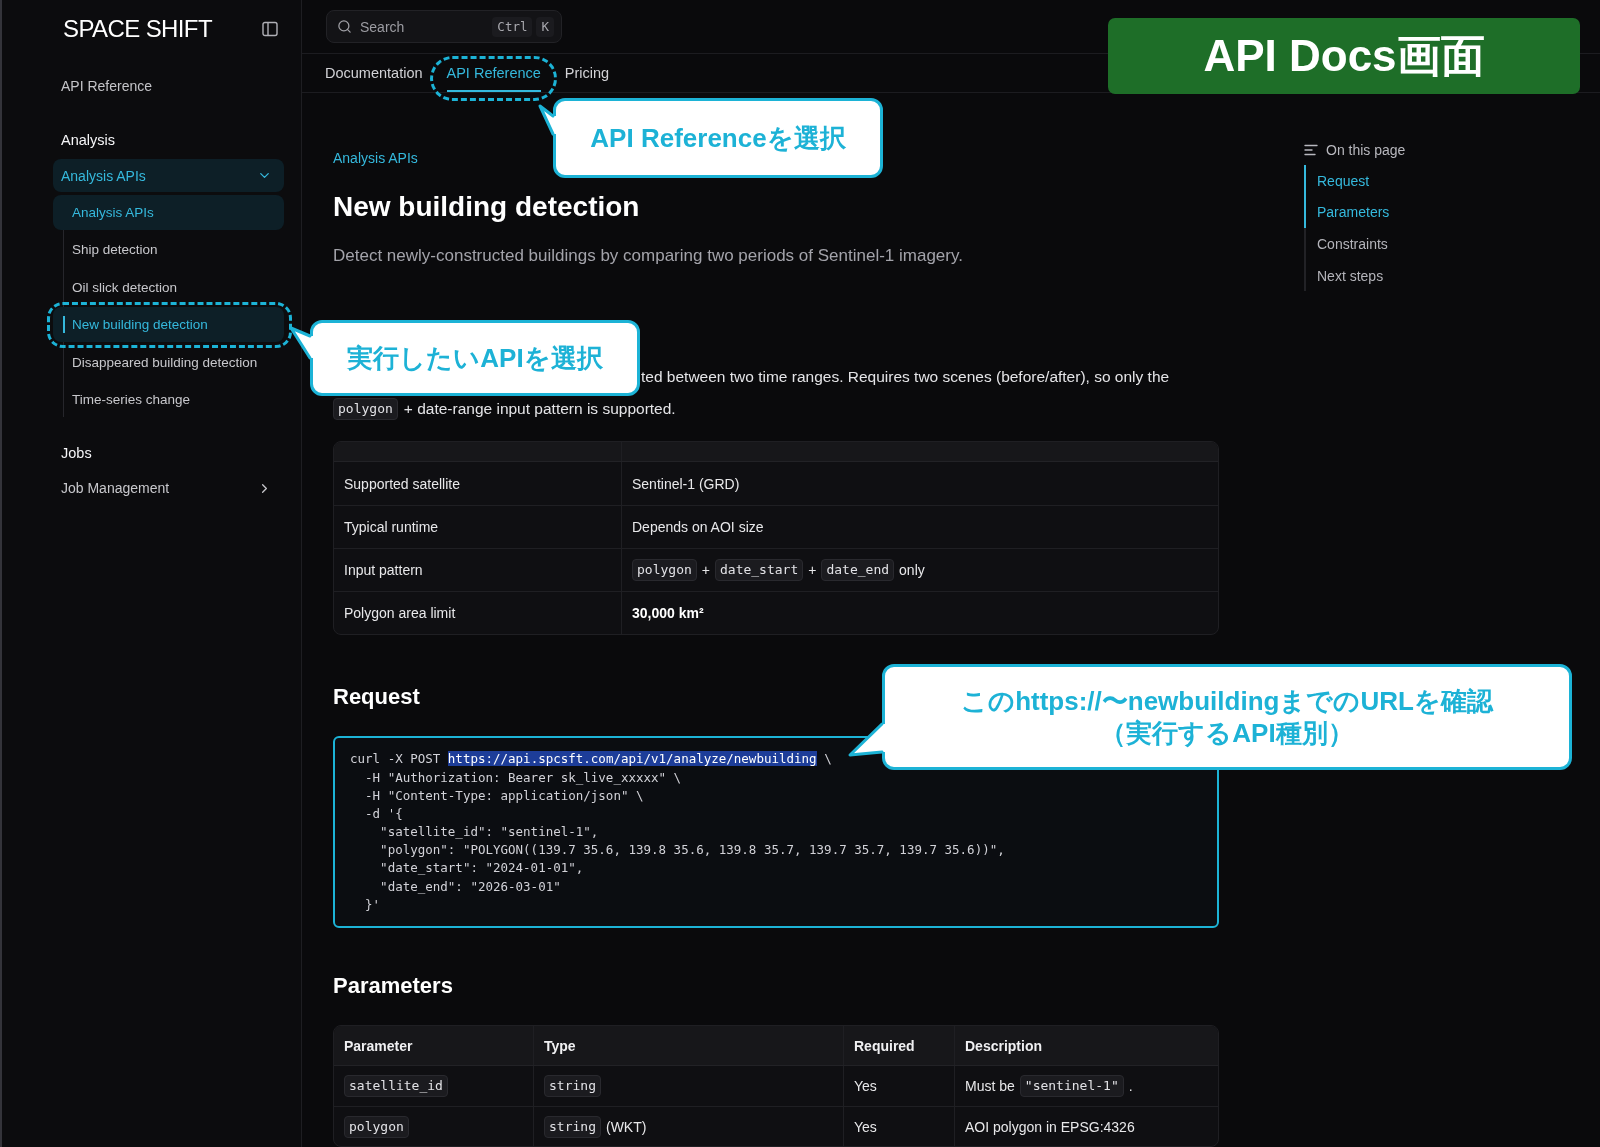  Describe the element at coordinates (375, 158) in the screenshot. I see `breadcrumb-link: Analysis APIs` at that location.